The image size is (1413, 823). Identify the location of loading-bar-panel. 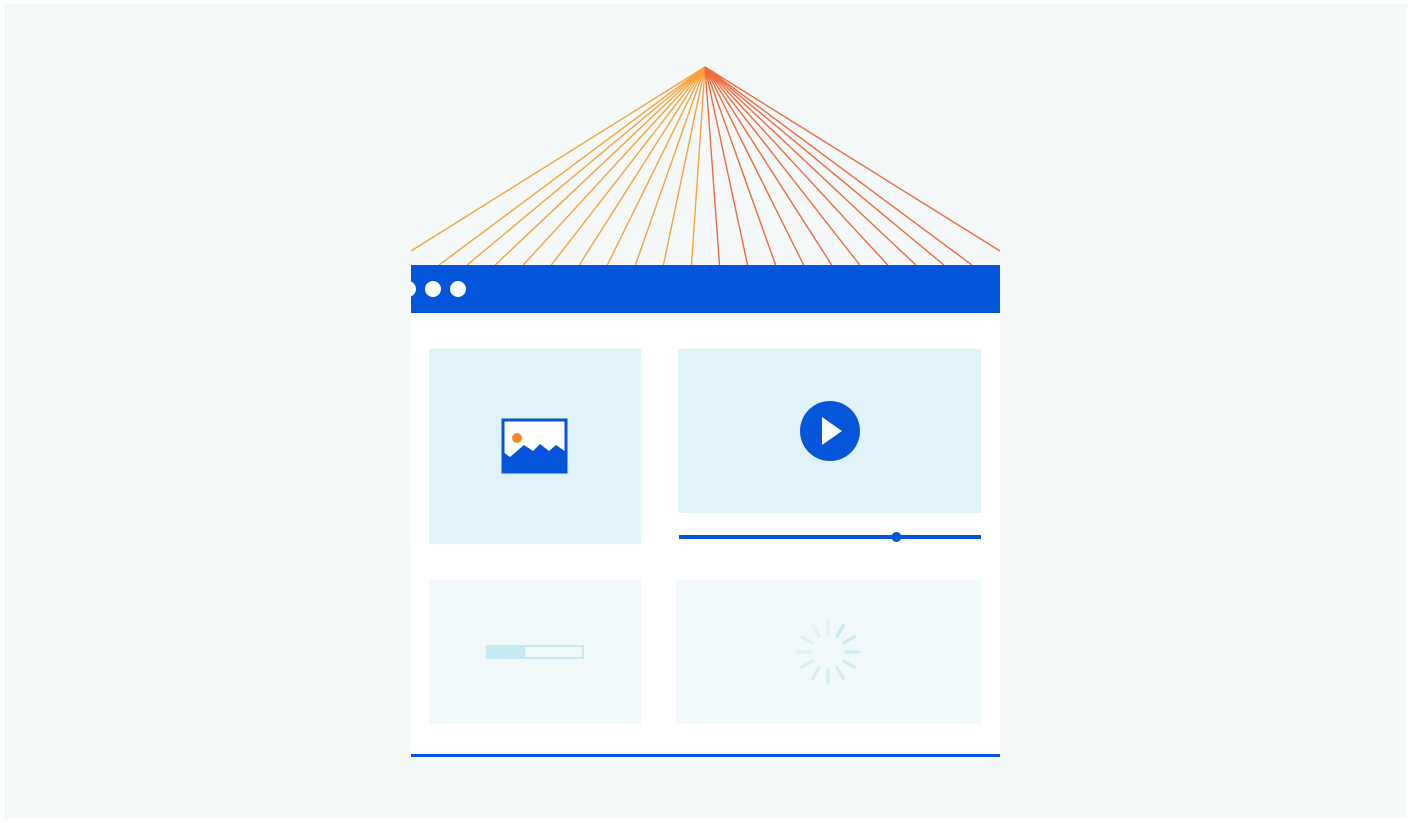
(535, 652).